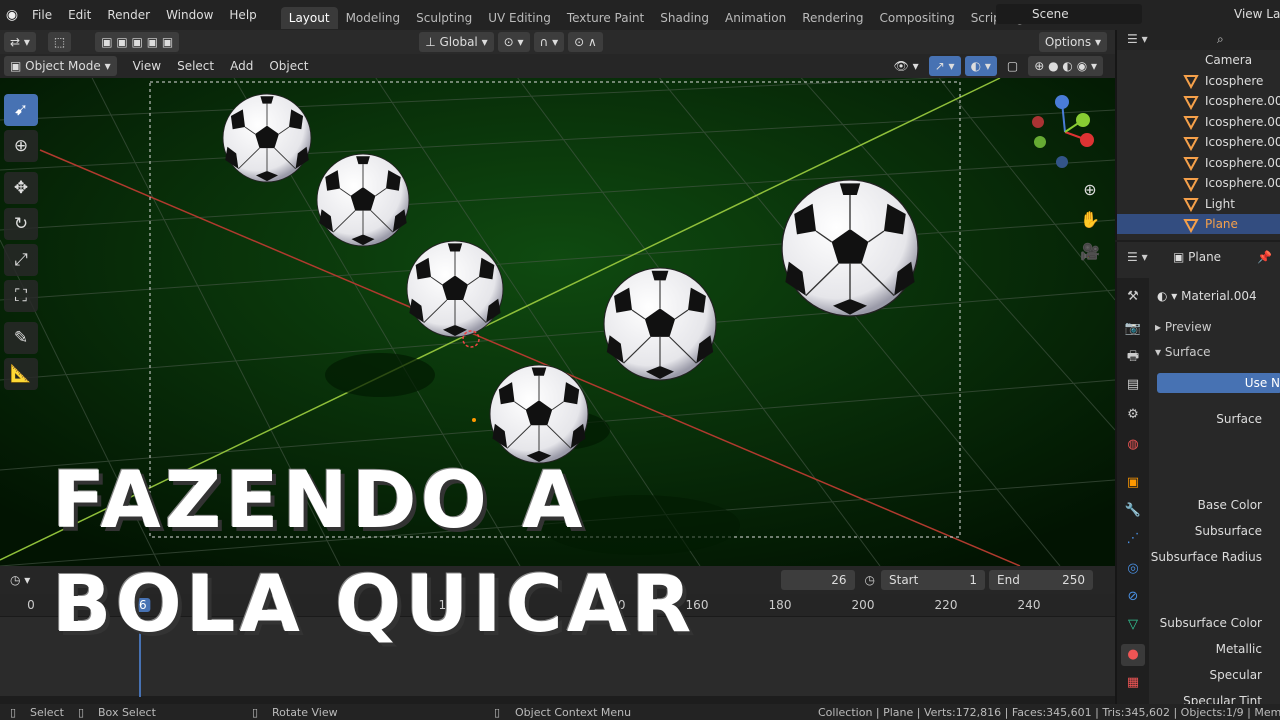 The width and height of the screenshot is (1280, 720). I want to click on object-name-label: Plane, so click(1205, 257).